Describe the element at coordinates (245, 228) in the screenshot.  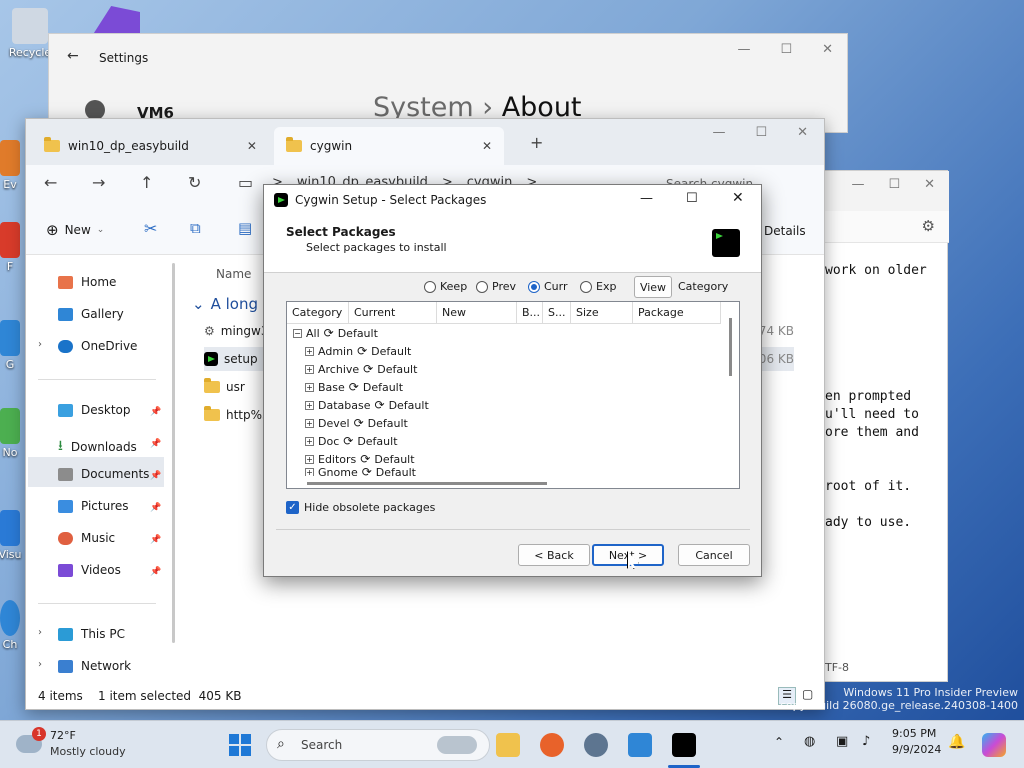
I see `paste-icon: ▤` at that location.